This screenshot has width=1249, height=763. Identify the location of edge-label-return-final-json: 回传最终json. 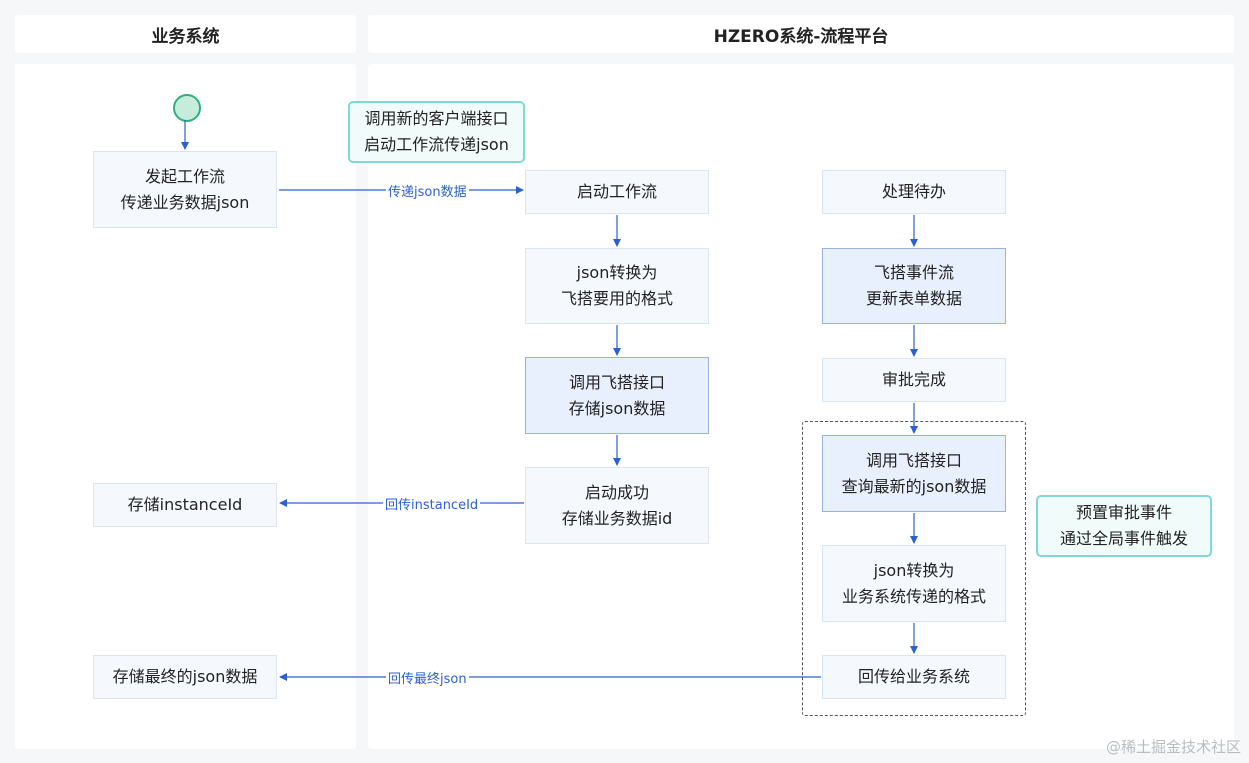
(427, 677).